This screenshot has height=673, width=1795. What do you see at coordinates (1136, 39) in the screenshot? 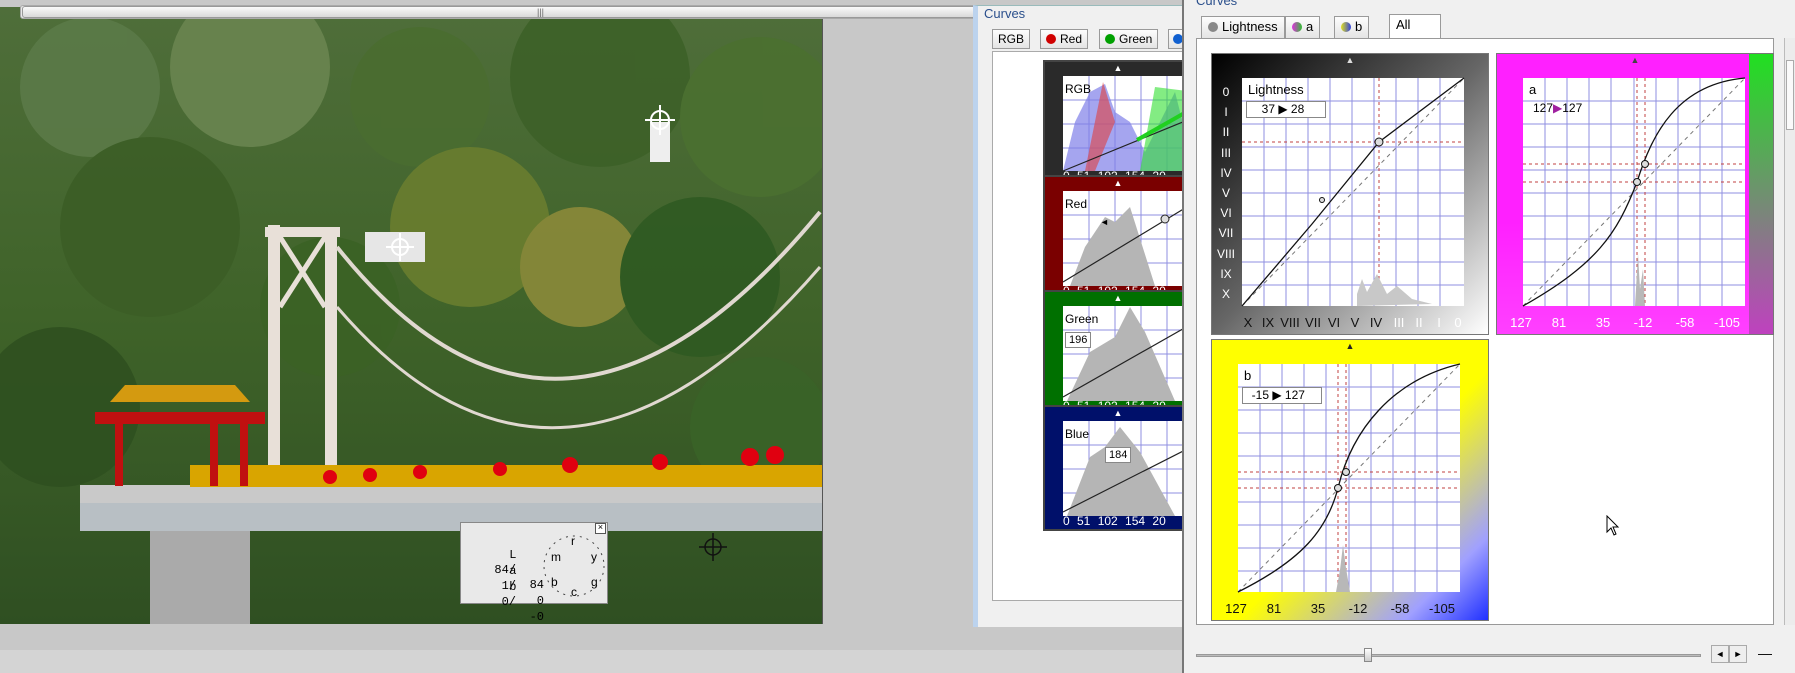
I see `tab-label: Green` at bounding box center [1136, 39].